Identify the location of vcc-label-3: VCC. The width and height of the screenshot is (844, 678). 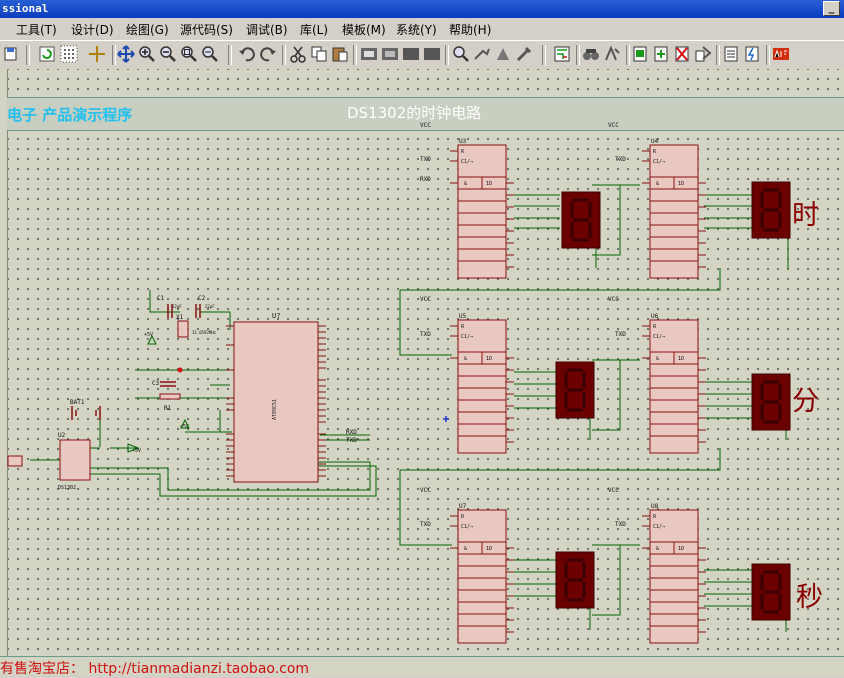
(425, 299).